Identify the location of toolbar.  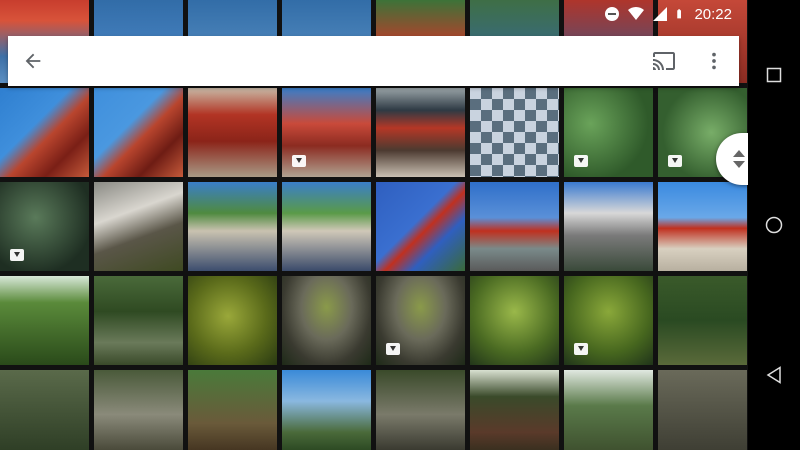
(373, 61).